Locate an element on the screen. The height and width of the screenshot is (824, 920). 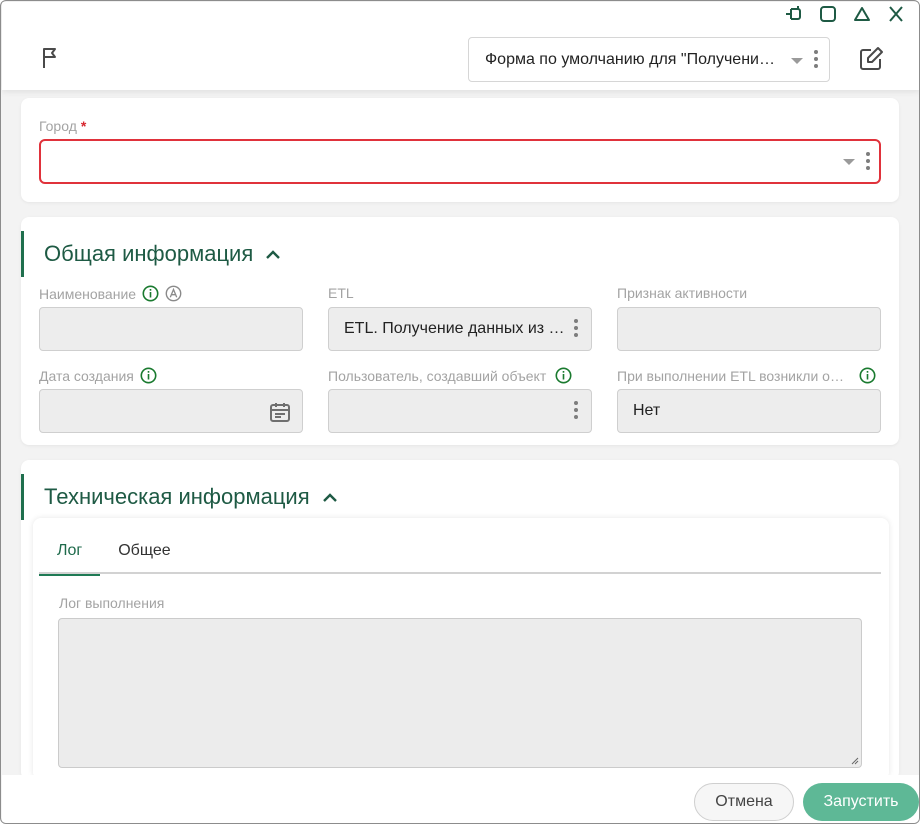
collapse-icon is located at coordinates (862, 14).